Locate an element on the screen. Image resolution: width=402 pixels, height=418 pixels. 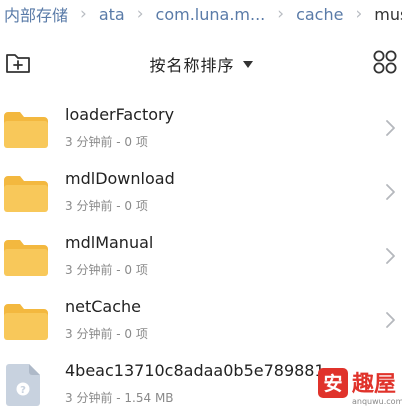
file-name: mdlDownload is located at coordinates (120, 178).